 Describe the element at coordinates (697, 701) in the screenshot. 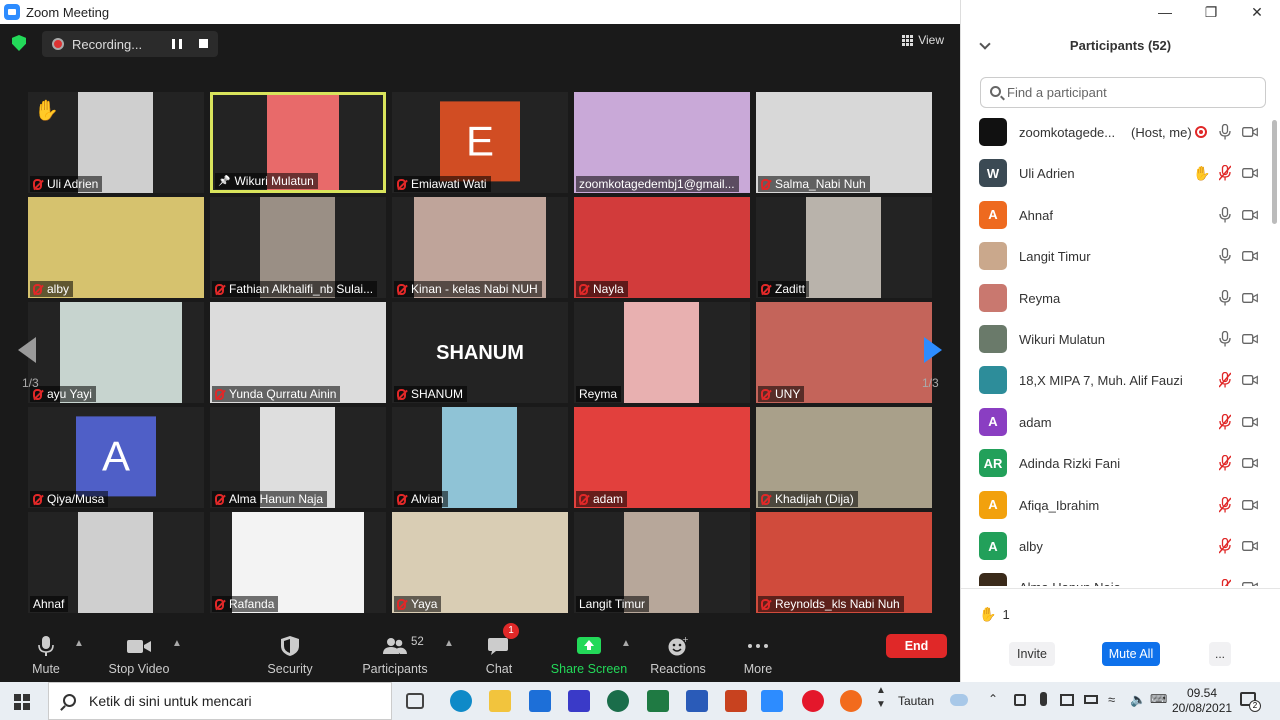

I see `word-icon` at that location.